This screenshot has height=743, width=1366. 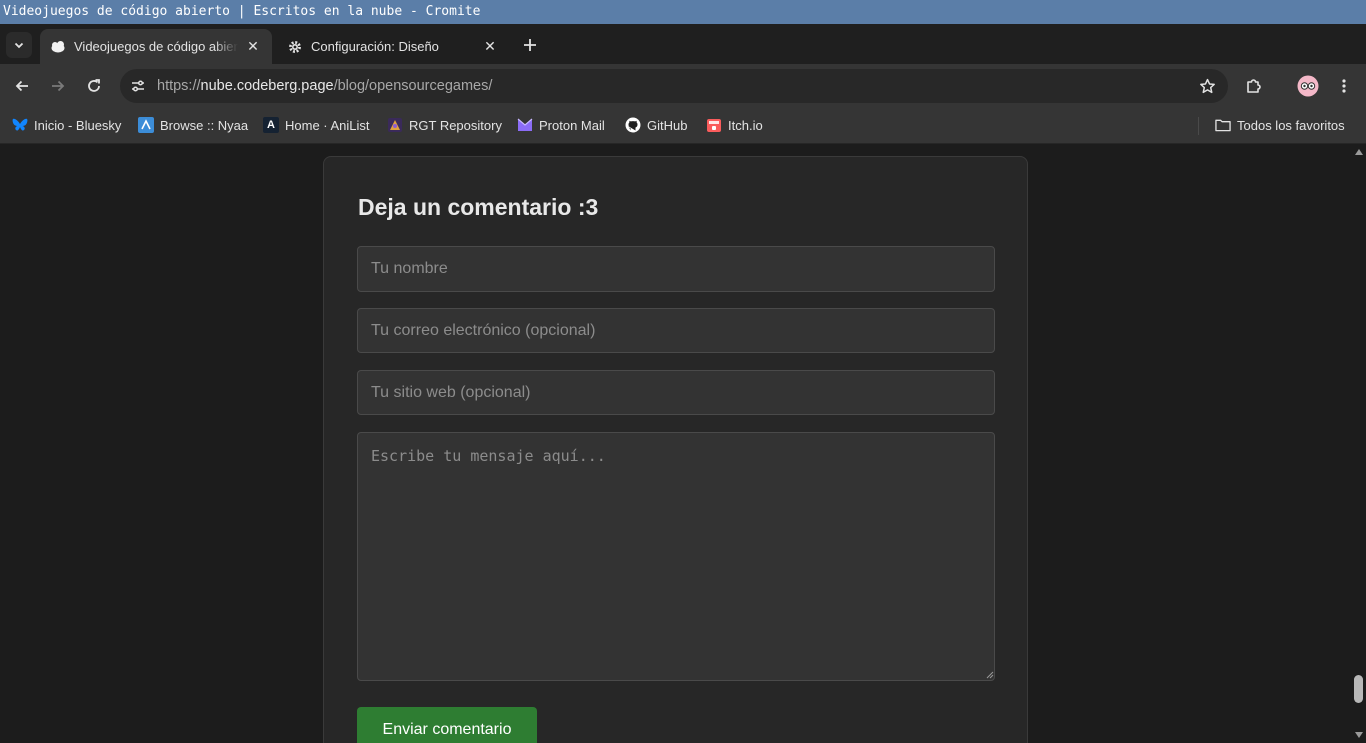 What do you see at coordinates (395, 125) in the screenshot?
I see `rgt-icon` at bounding box center [395, 125].